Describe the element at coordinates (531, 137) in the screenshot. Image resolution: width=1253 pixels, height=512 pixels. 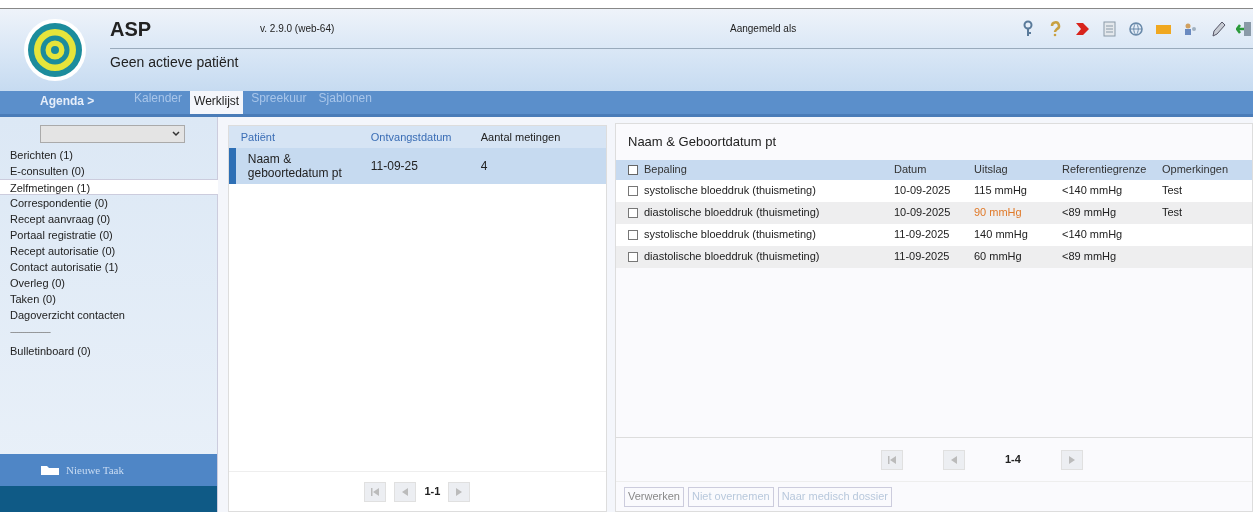
I see `column-header: Aantal metingen` at that location.